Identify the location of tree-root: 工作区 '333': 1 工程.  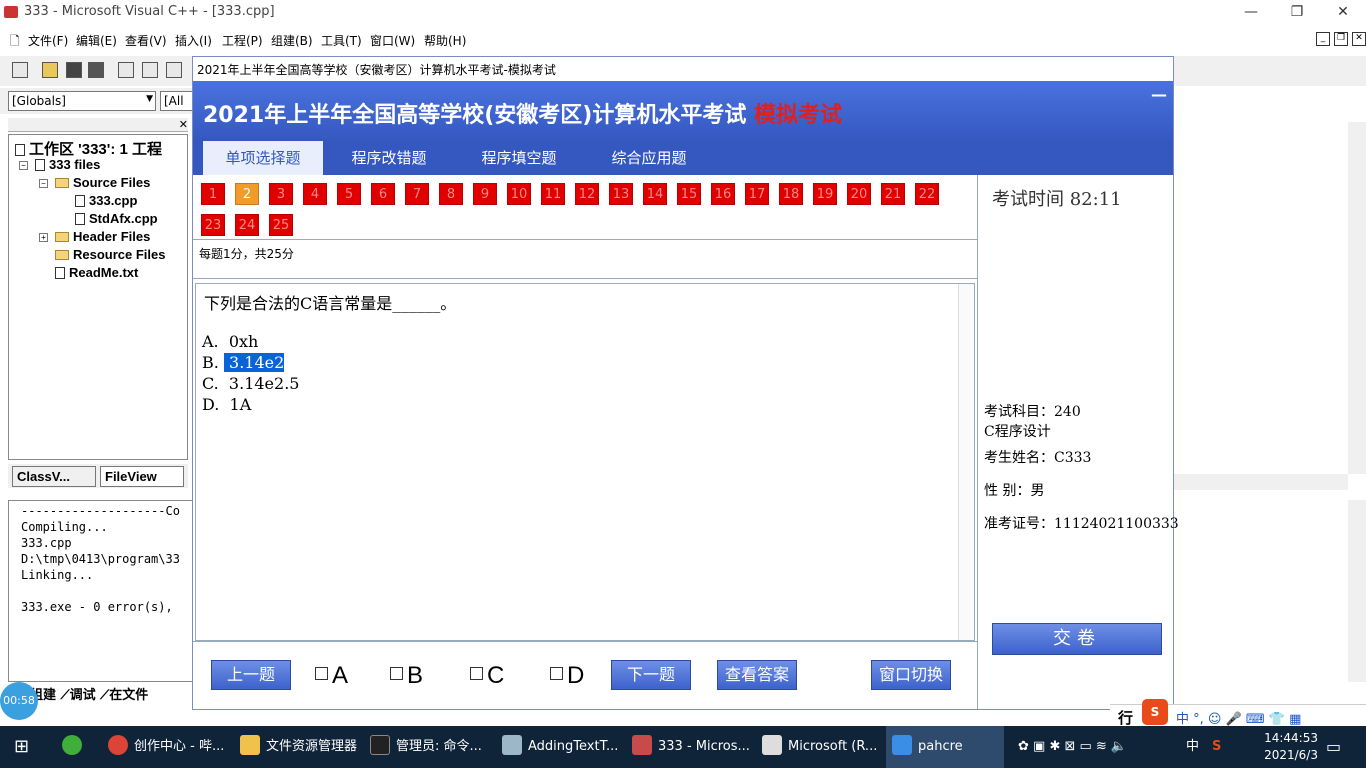
(88, 148).